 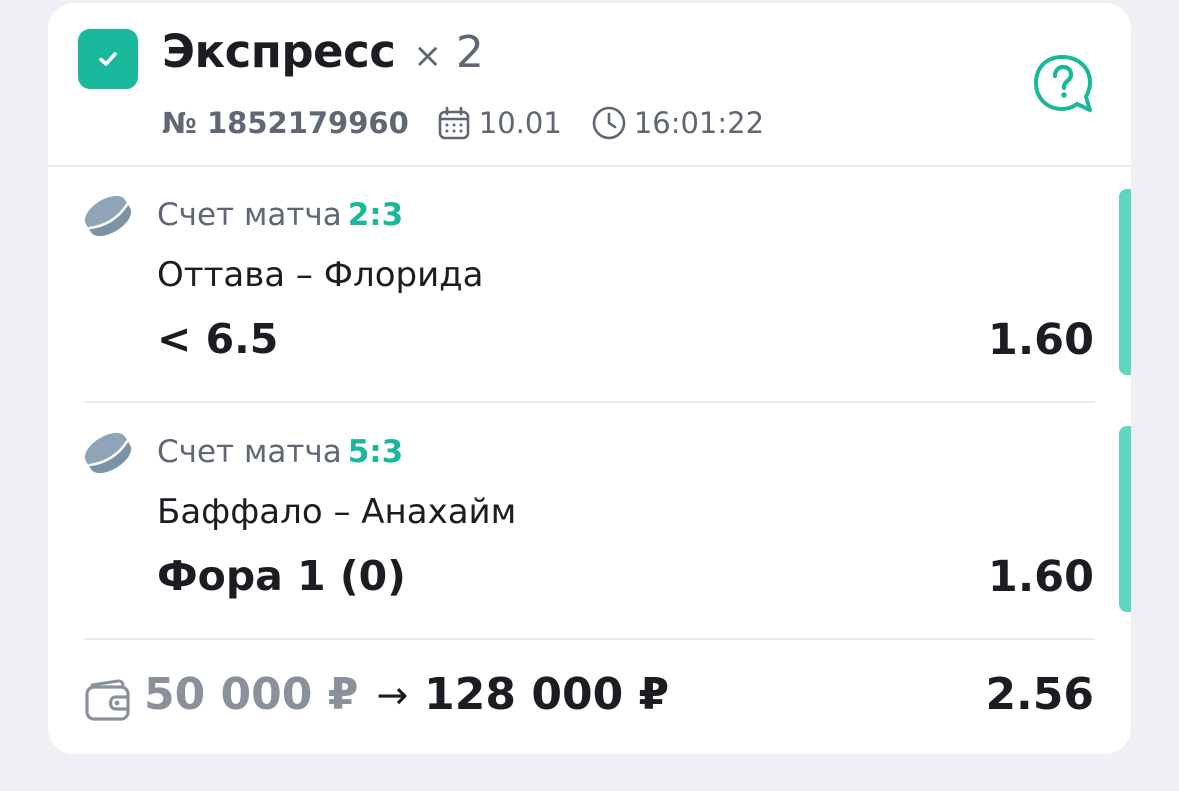 I want to click on bet-multiplier: × 2, so click(x=448, y=52).